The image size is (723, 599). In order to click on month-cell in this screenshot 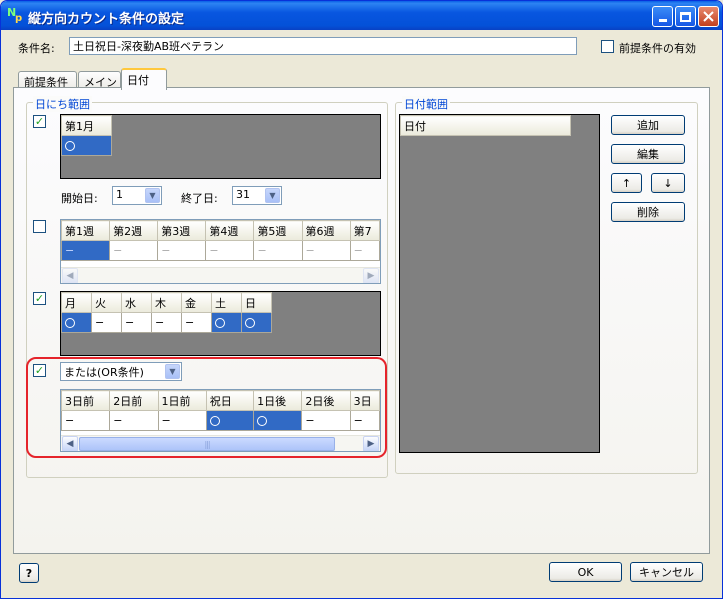, I will do `click(86, 145)`.